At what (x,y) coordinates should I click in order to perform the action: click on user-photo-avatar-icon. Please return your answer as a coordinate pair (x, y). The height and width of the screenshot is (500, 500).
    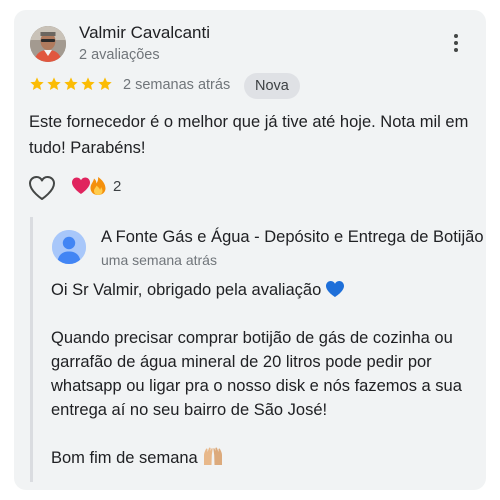
    Looking at the image, I should click on (48, 44).